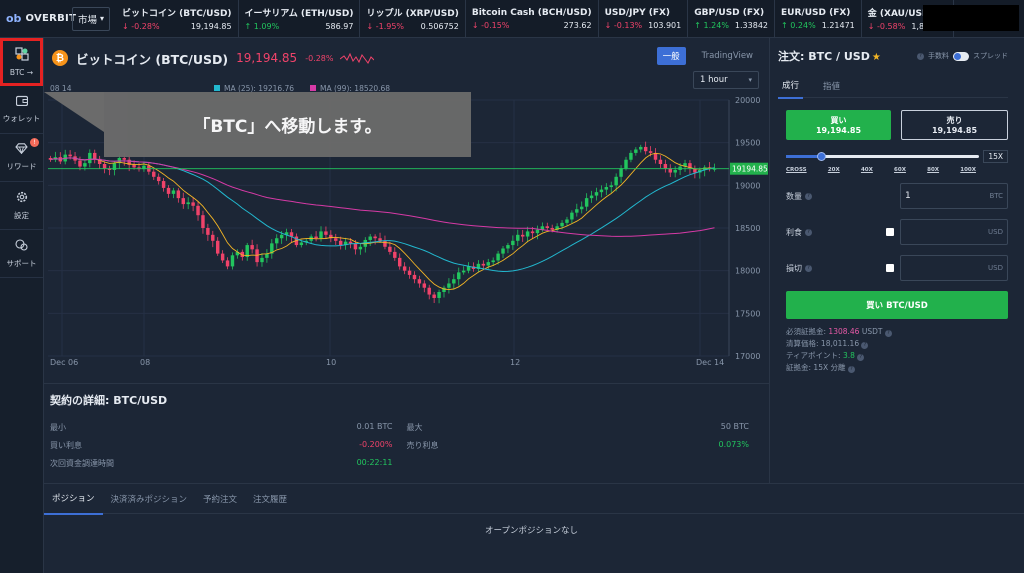 The height and width of the screenshot is (573, 1024). What do you see at coordinates (990, 56) in the screenshot?
I see `spread-label: スプレッド` at bounding box center [990, 56].